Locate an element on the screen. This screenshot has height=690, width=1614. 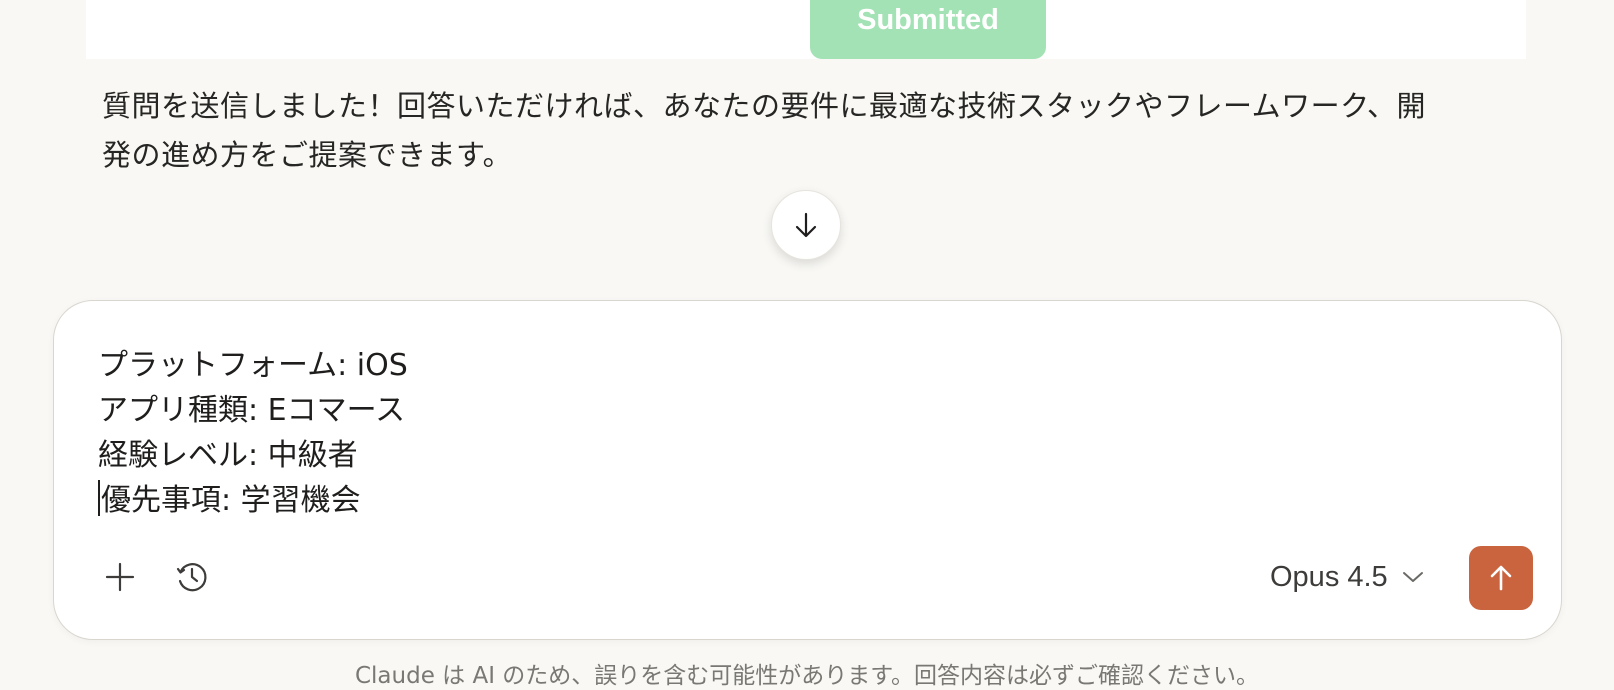
add-attachment-button is located at coordinates (120, 577).